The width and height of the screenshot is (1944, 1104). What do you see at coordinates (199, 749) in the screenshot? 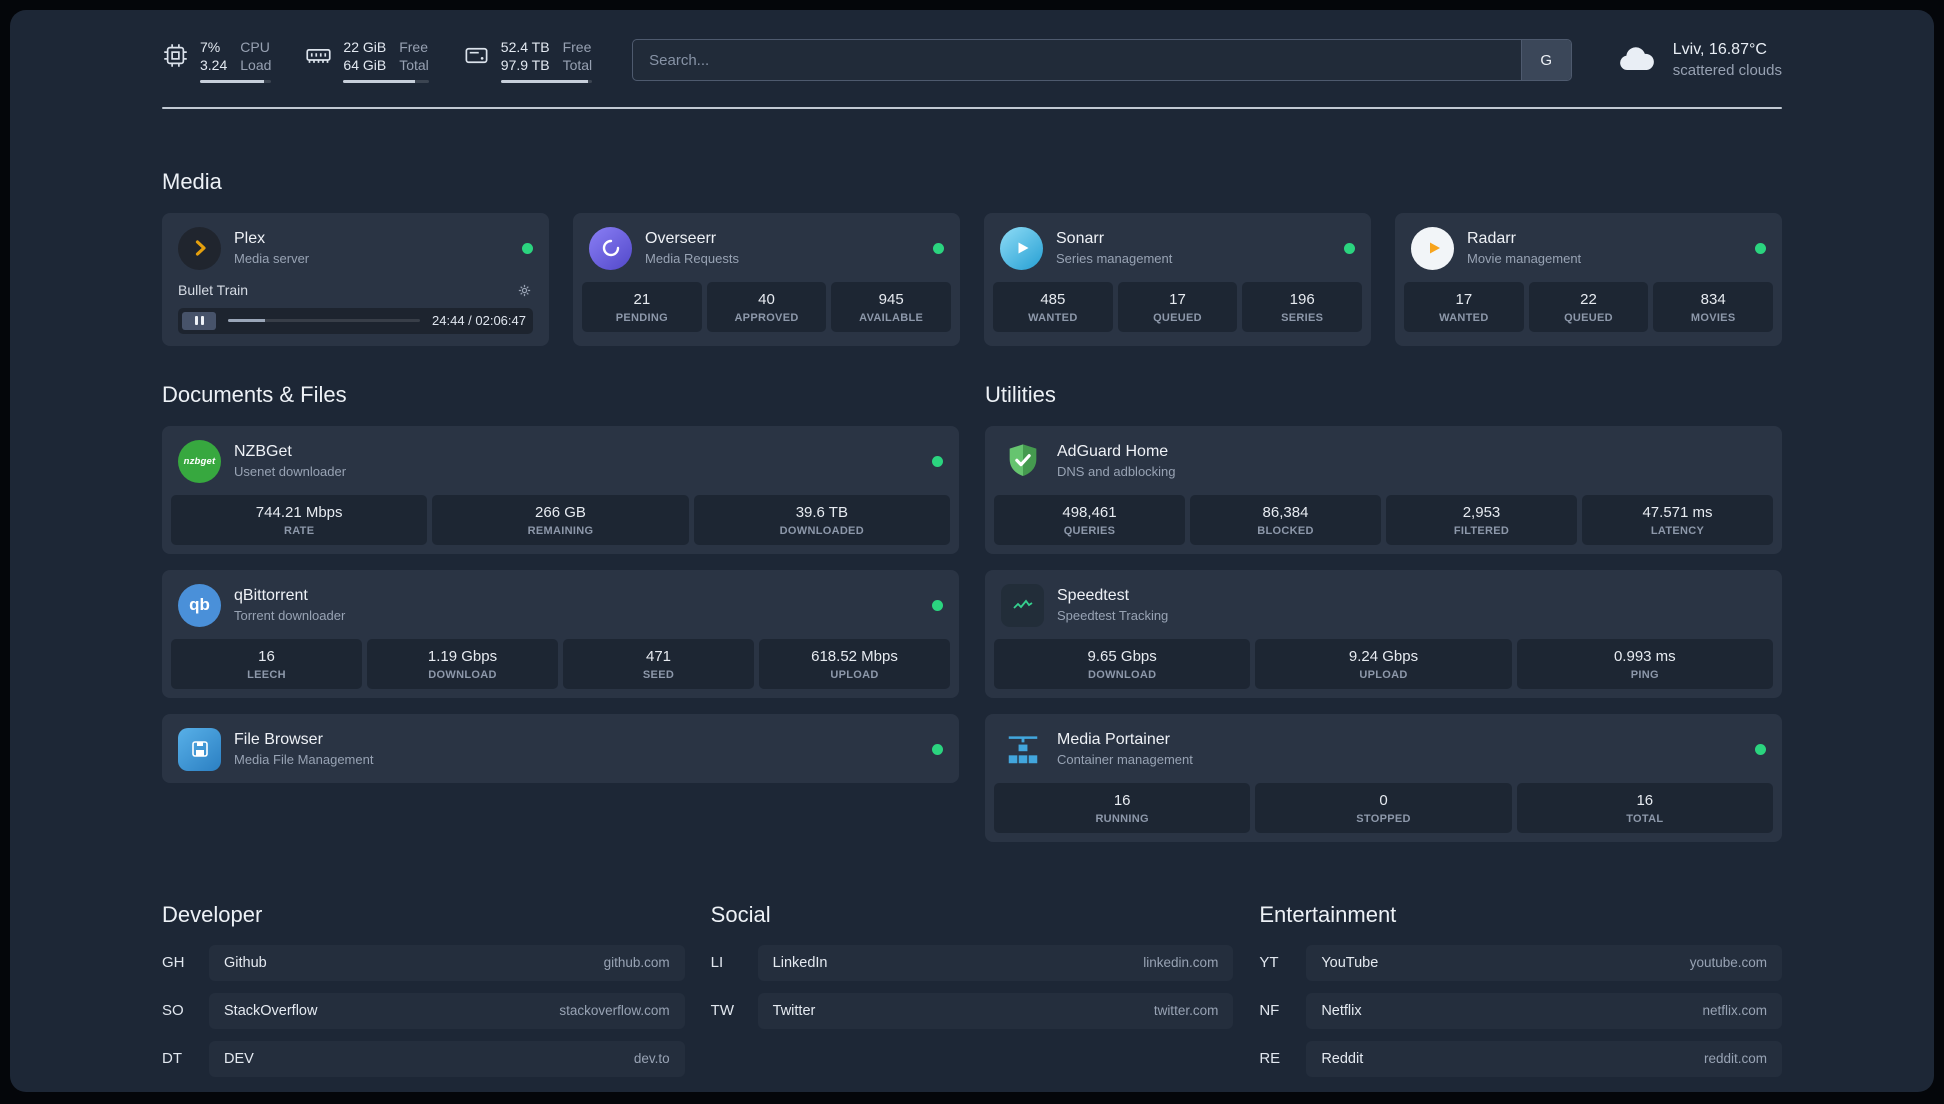
I see `filebrowser-icon` at bounding box center [199, 749].